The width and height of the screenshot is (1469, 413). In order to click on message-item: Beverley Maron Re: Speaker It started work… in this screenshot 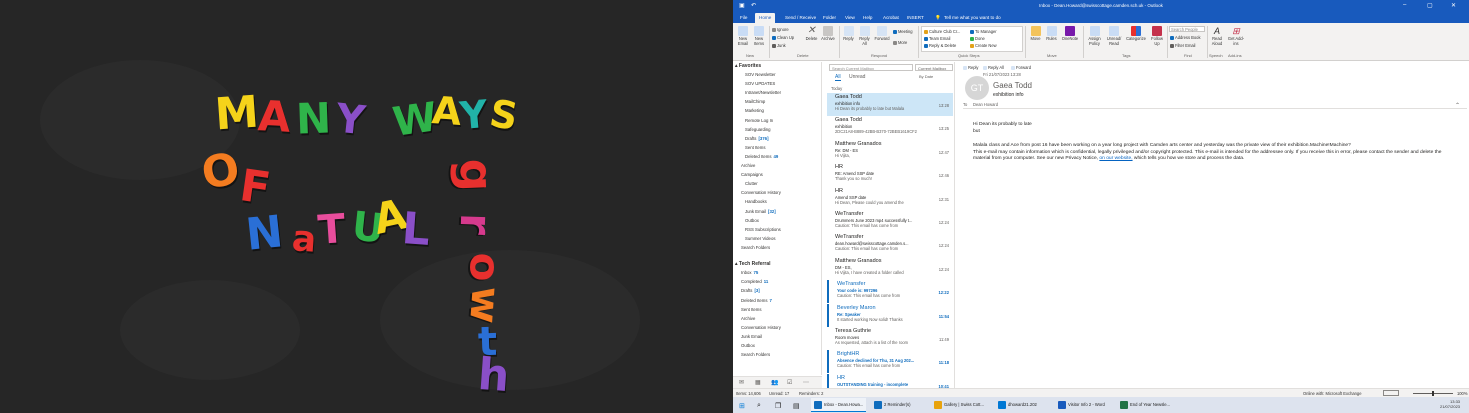, I will do `click(890, 315)`.